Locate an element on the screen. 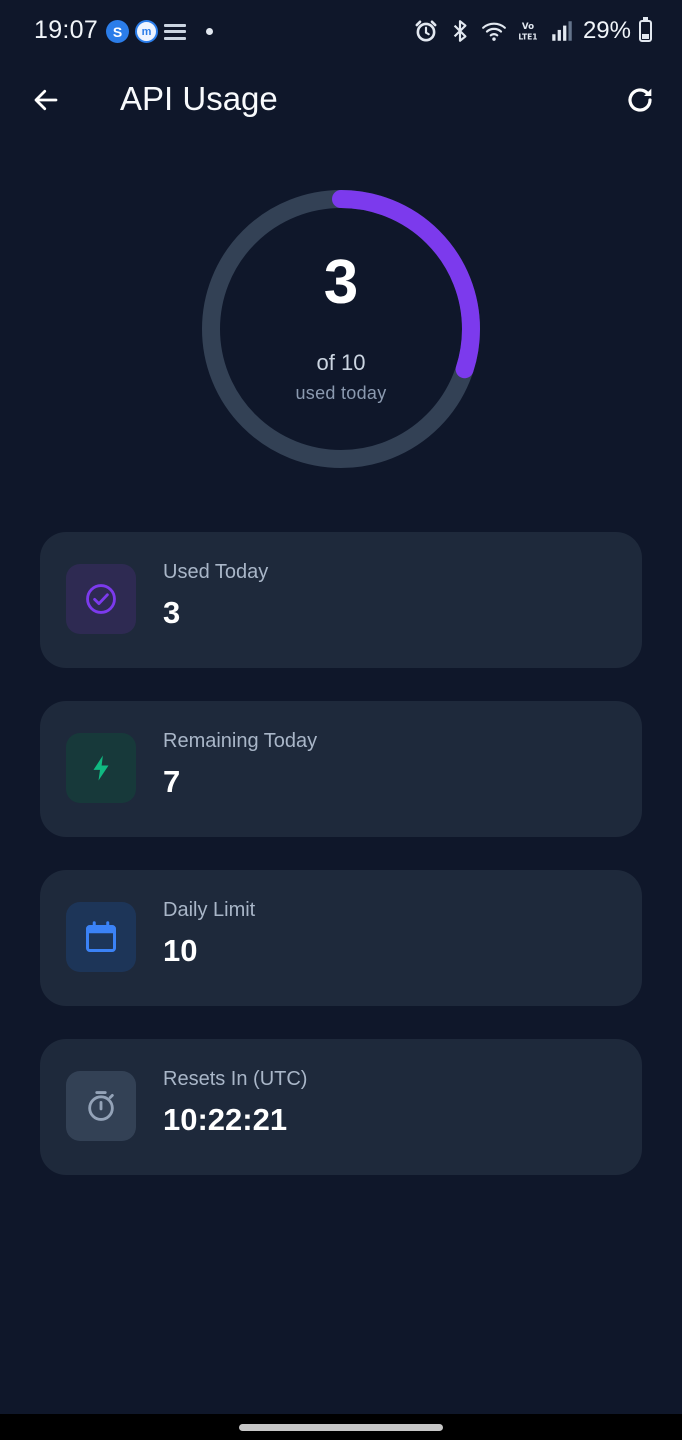 The height and width of the screenshot is (1440, 682). arrow-left-icon is located at coordinates (46, 100).